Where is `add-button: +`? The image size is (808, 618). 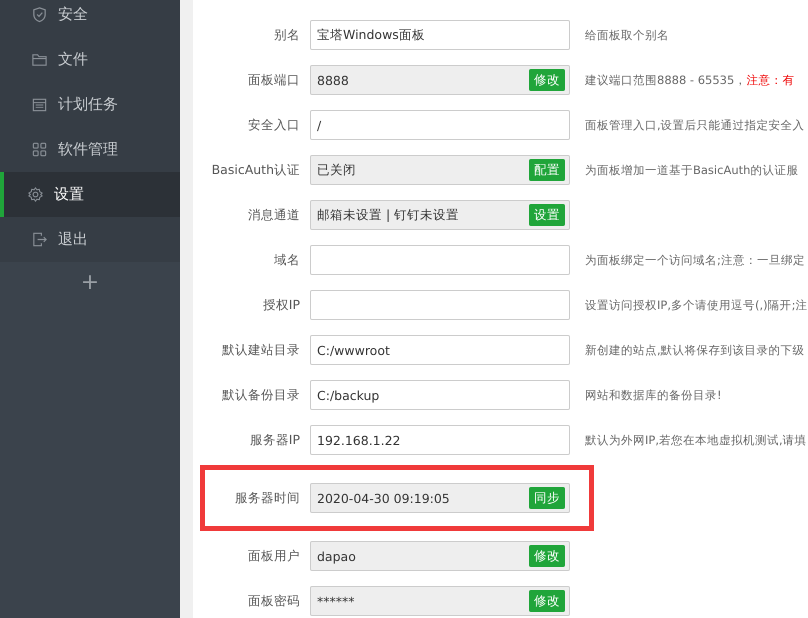
add-button: + is located at coordinates (90, 282).